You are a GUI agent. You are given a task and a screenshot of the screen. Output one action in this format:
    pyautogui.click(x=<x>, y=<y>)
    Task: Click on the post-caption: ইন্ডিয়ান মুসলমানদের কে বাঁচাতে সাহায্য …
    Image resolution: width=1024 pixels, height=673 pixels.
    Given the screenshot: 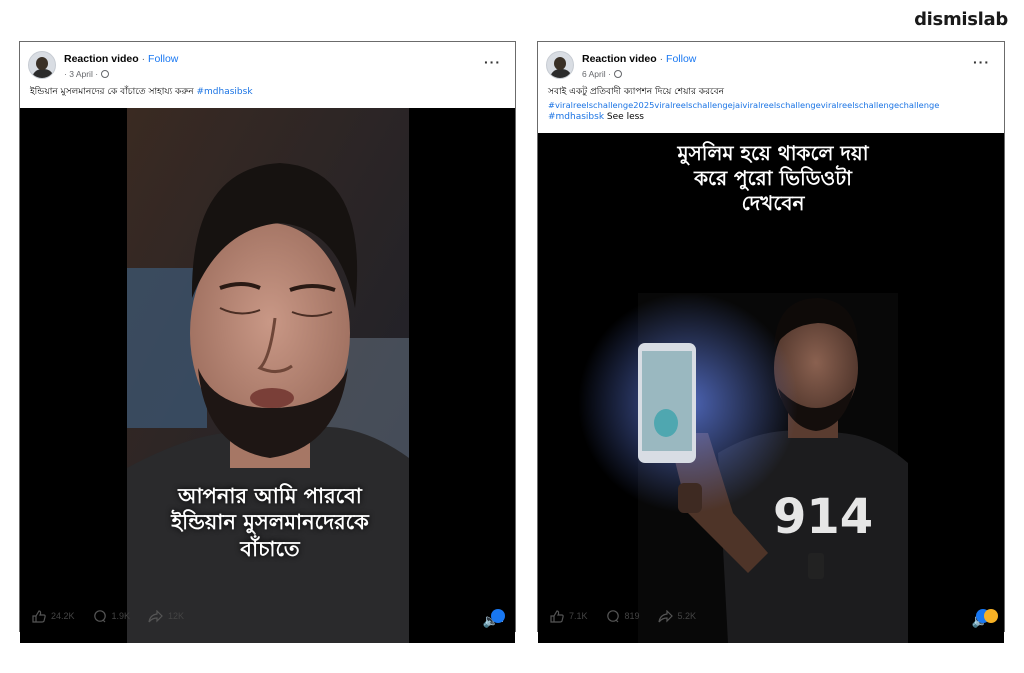 What is the action you would take?
    pyautogui.click(x=267, y=92)
    